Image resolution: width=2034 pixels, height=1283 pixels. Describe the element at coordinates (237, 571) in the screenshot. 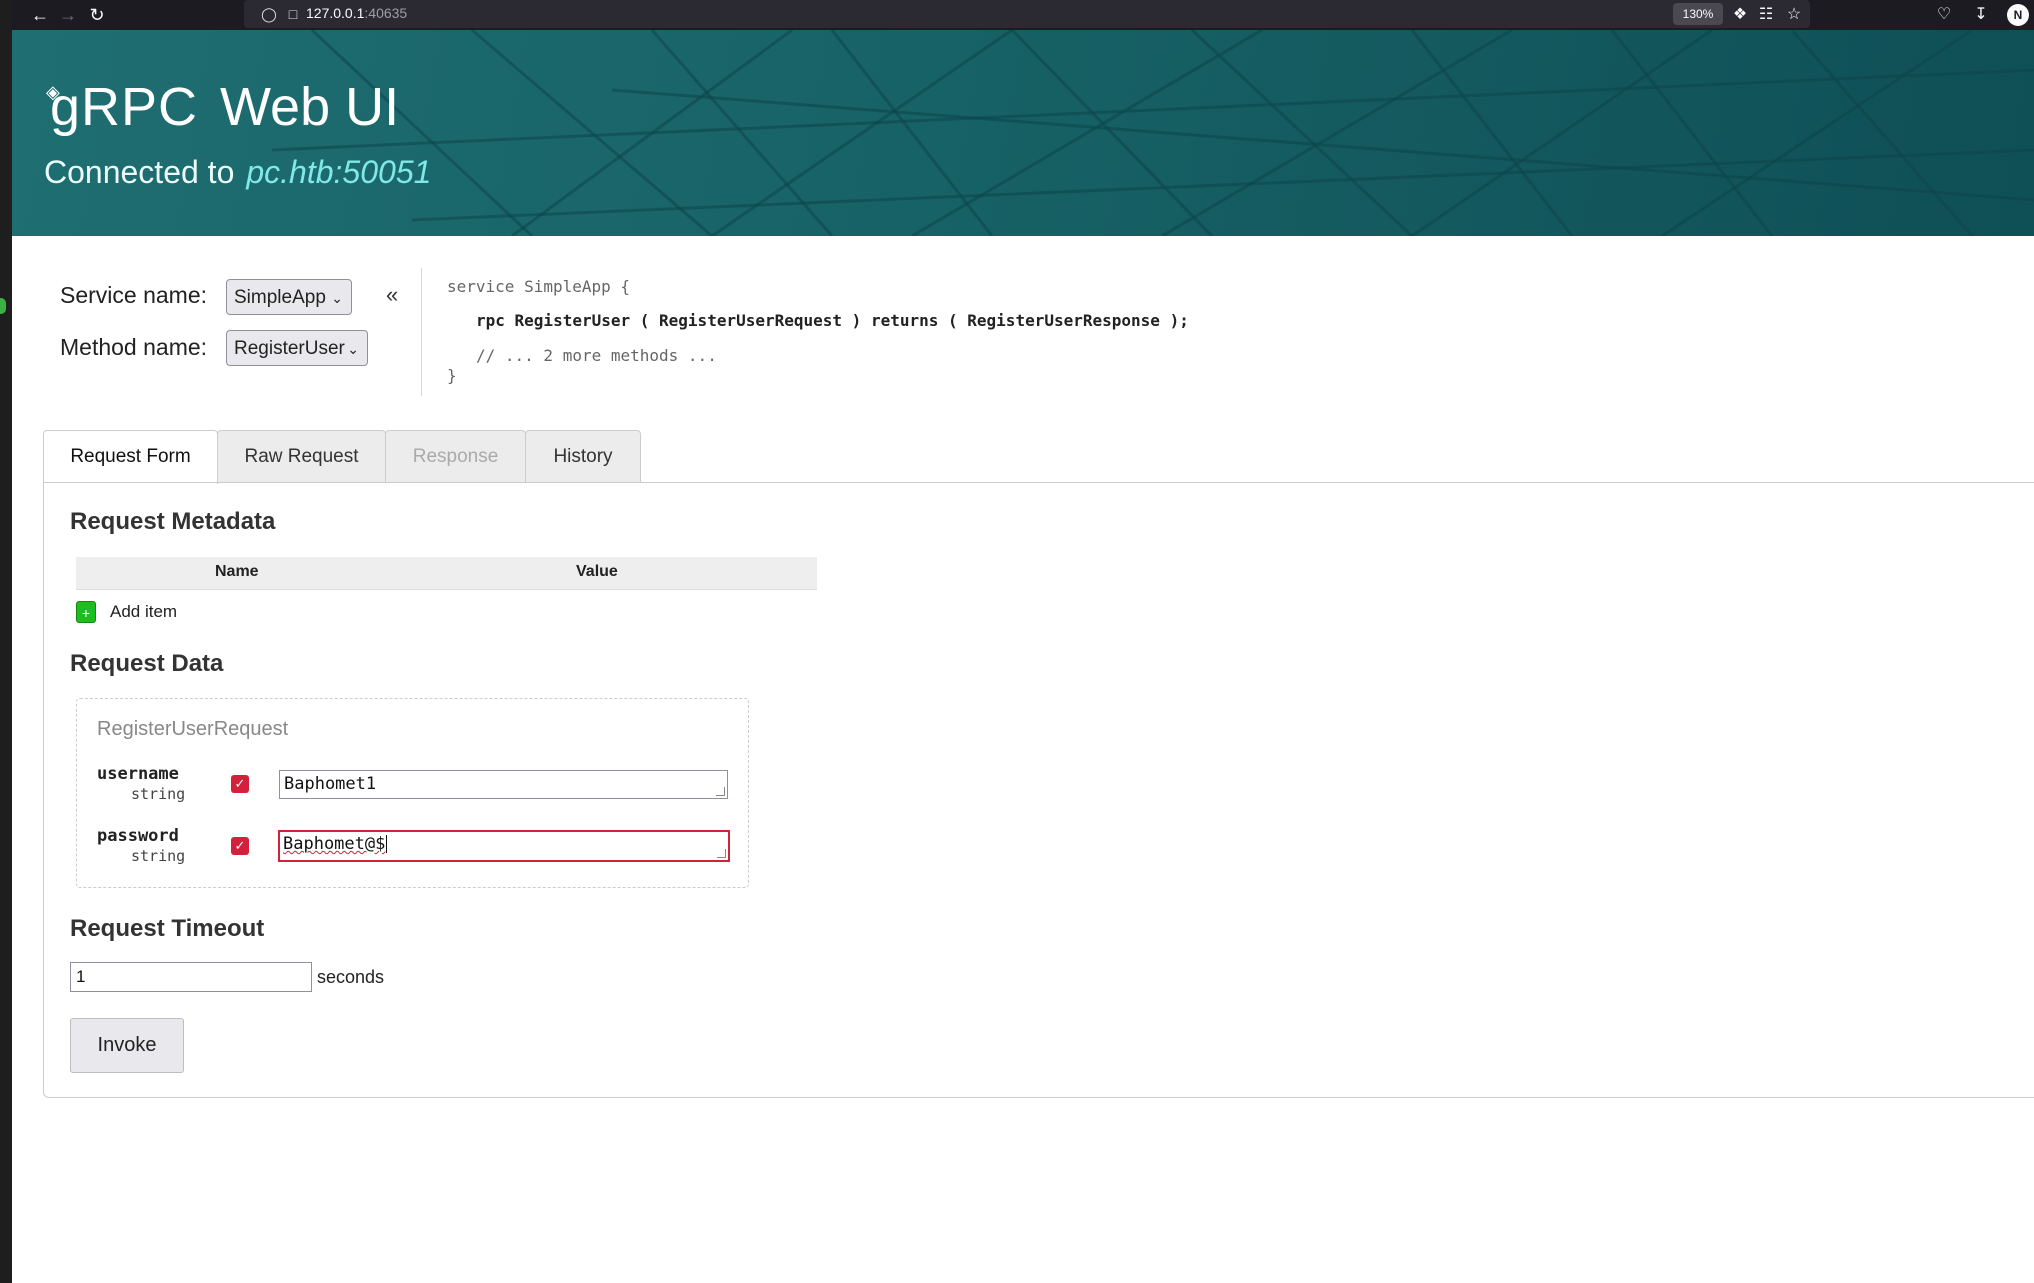

I see `col-name: Name` at that location.